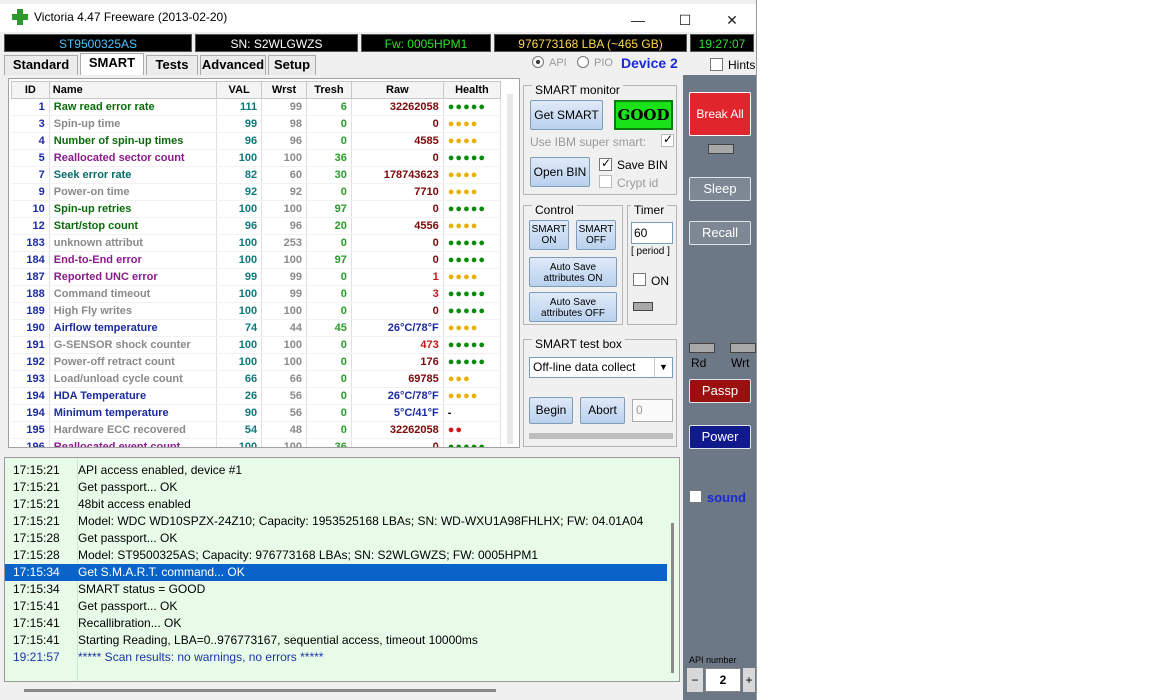  What do you see at coordinates (573, 272) in the screenshot?
I see `autosave-on-button: Auto Save attributes ON` at bounding box center [573, 272].